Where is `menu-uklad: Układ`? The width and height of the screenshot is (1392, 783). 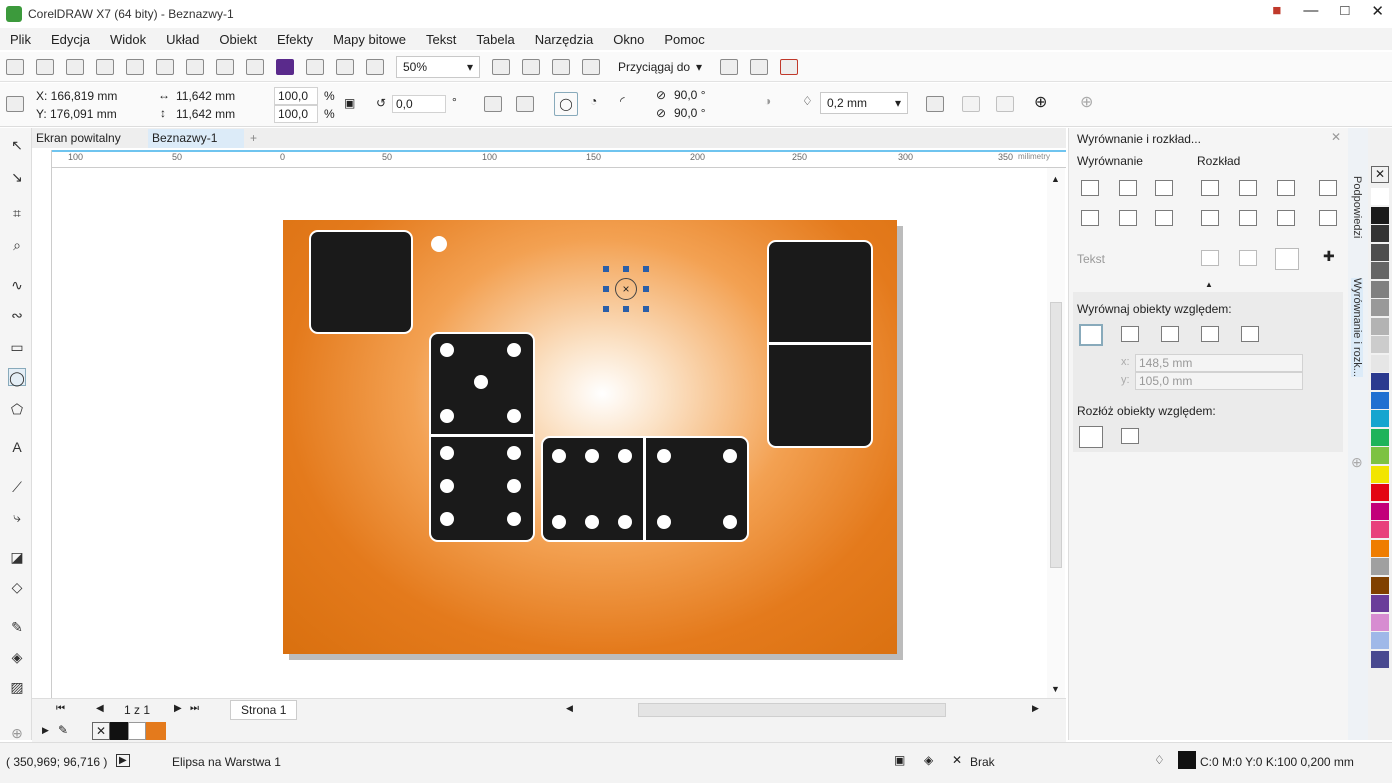 menu-uklad: Układ is located at coordinates (182, 39).